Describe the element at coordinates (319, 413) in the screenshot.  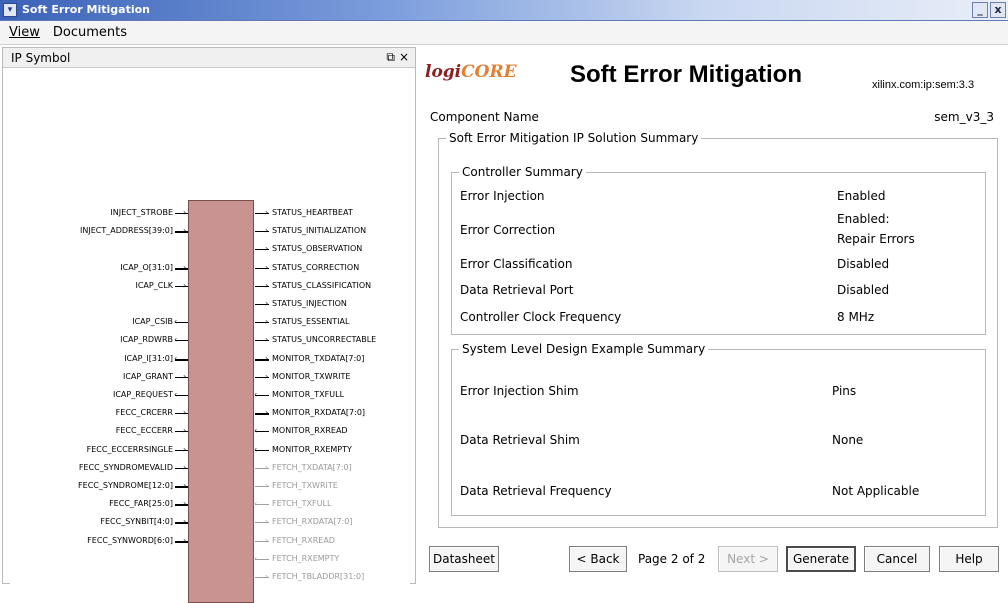
I see `output-pin-label: MONITOR_RXDATA[7:0]` at that location.